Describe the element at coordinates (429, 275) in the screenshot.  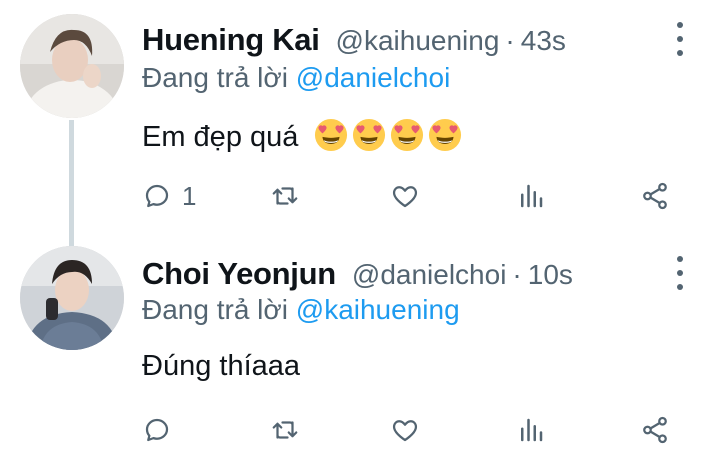
I see `username: @danielchoi` at that location.